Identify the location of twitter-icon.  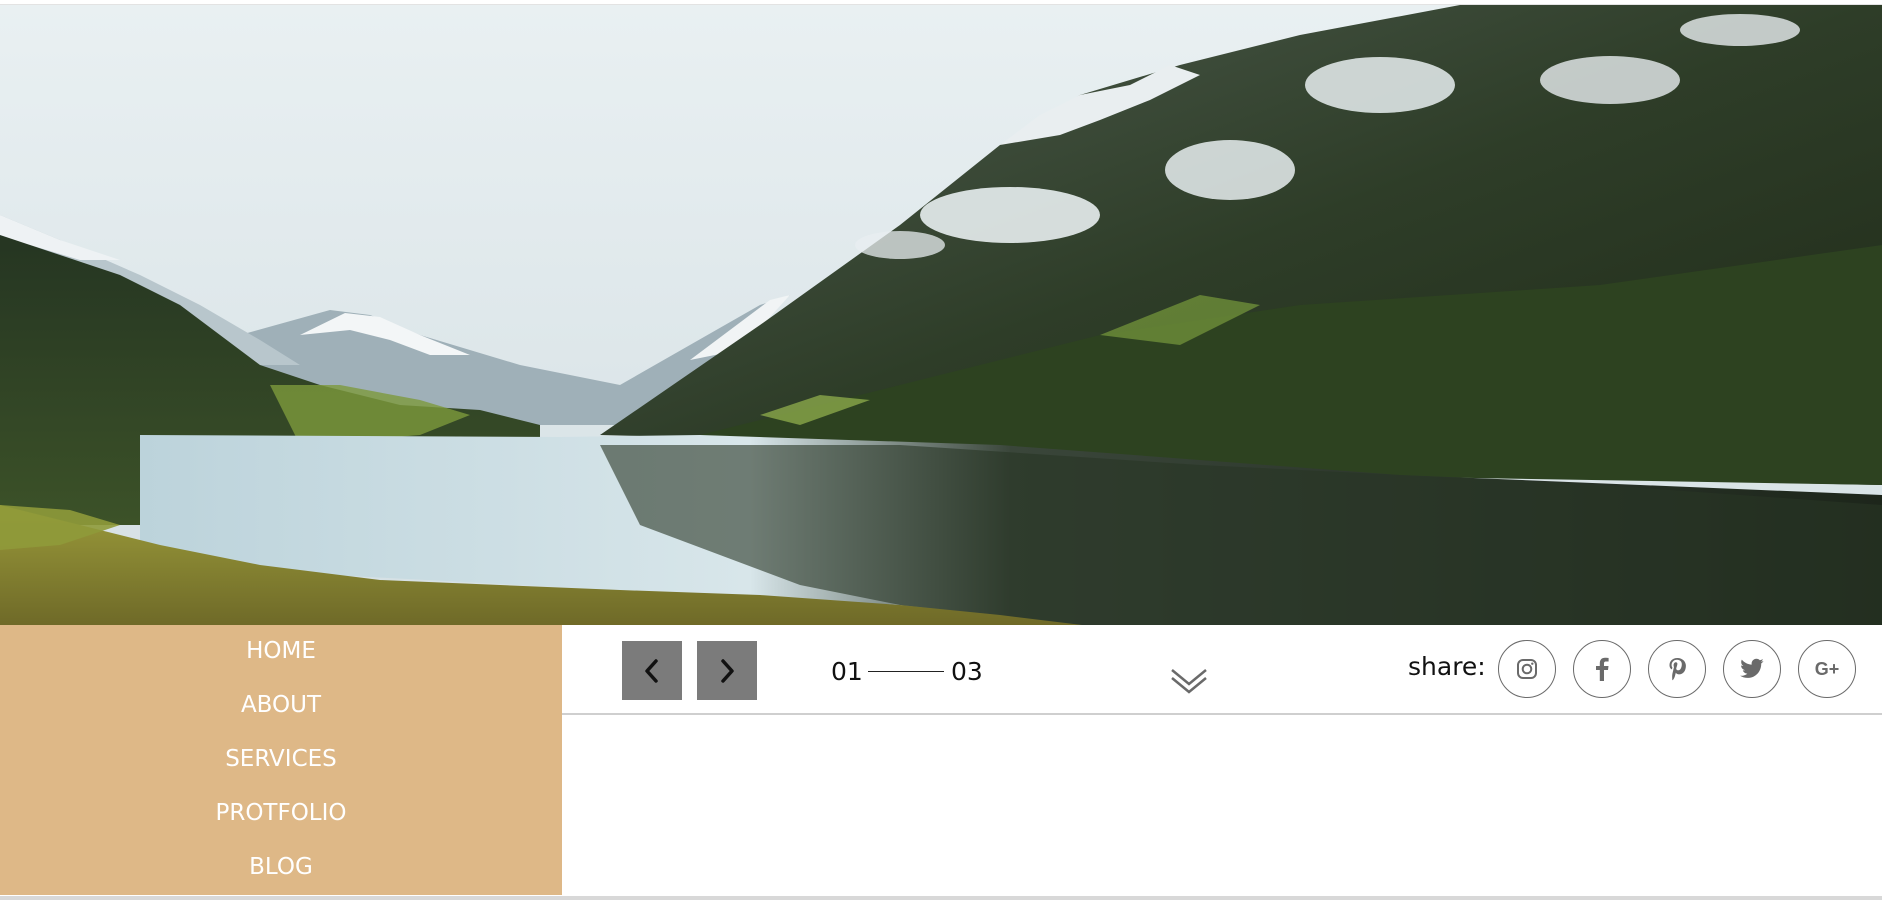
(1752, 668).